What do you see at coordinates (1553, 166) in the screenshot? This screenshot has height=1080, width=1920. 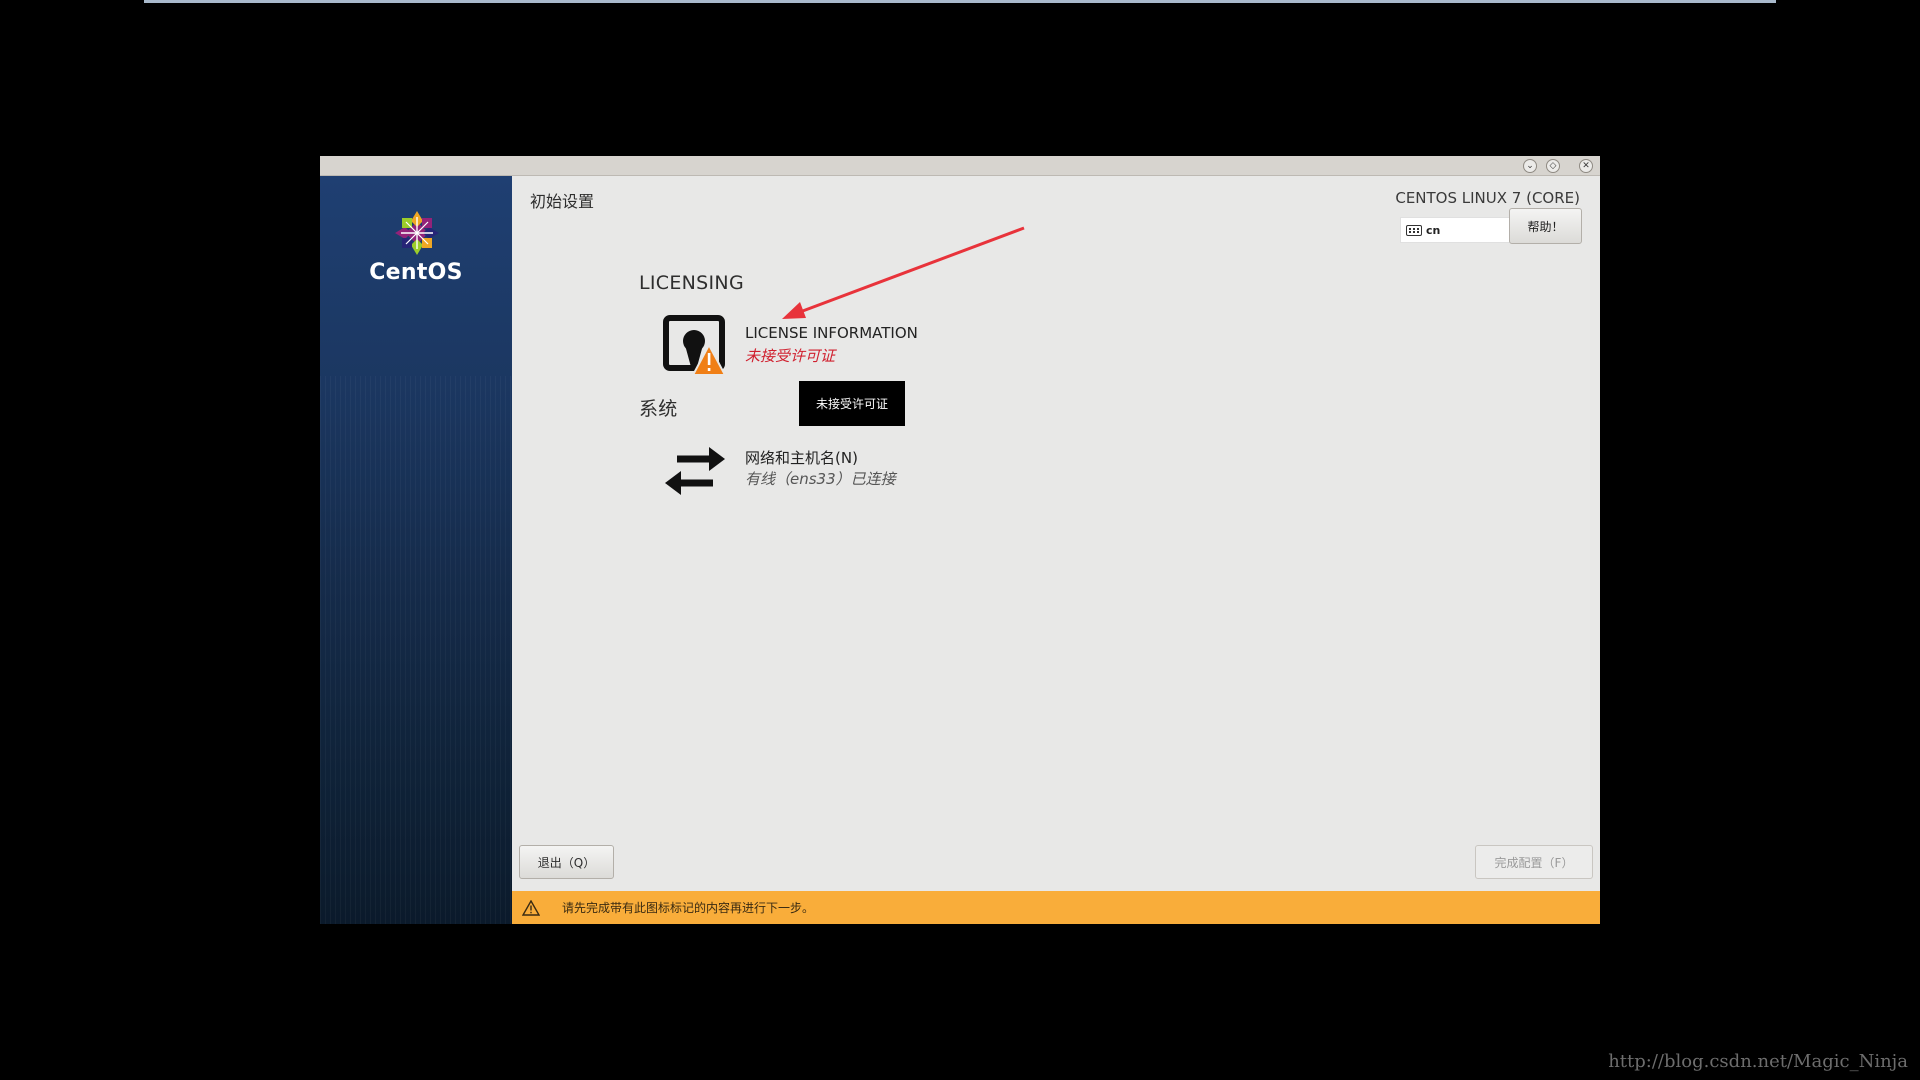 I see `maximize-button: ◇` at bounding box center [1553, 166].